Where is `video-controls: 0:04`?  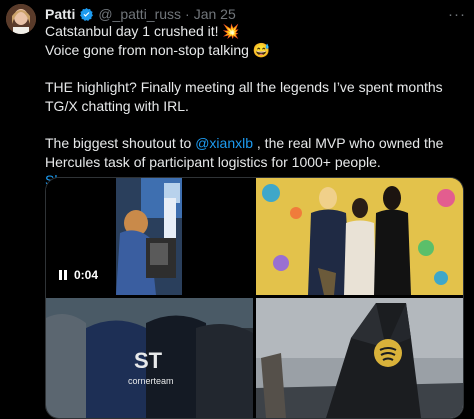
video-controls: 0:04 is located at coordinates (78, 275).